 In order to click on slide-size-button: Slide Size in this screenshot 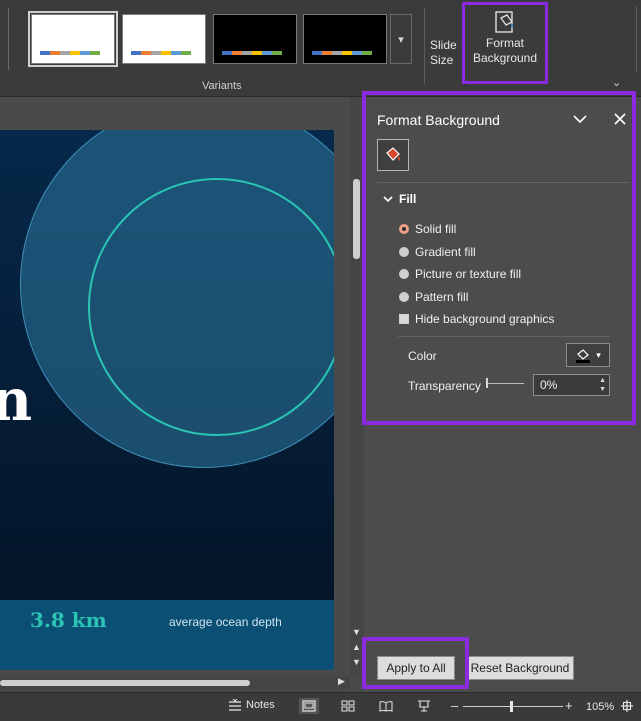, I will do `click(447, 56)`.